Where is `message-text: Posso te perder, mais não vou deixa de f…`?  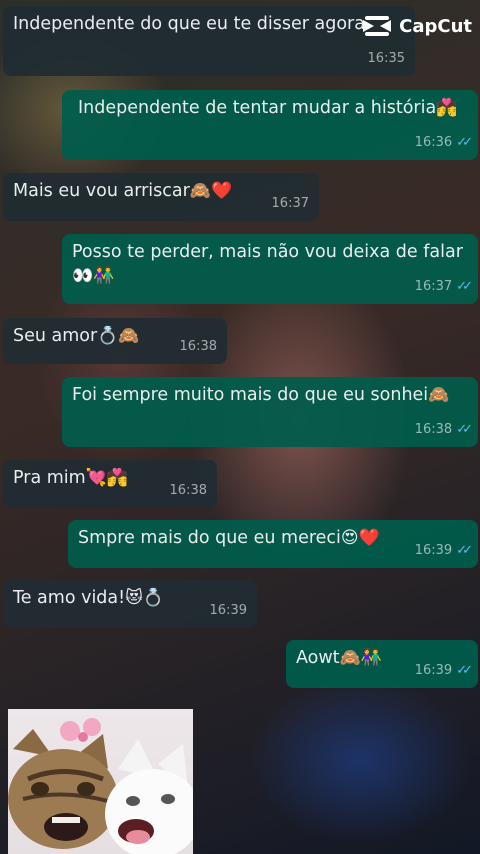 message-text: Posso te perder, mais não vou deixa de f… is located at coordinates (267, 252).